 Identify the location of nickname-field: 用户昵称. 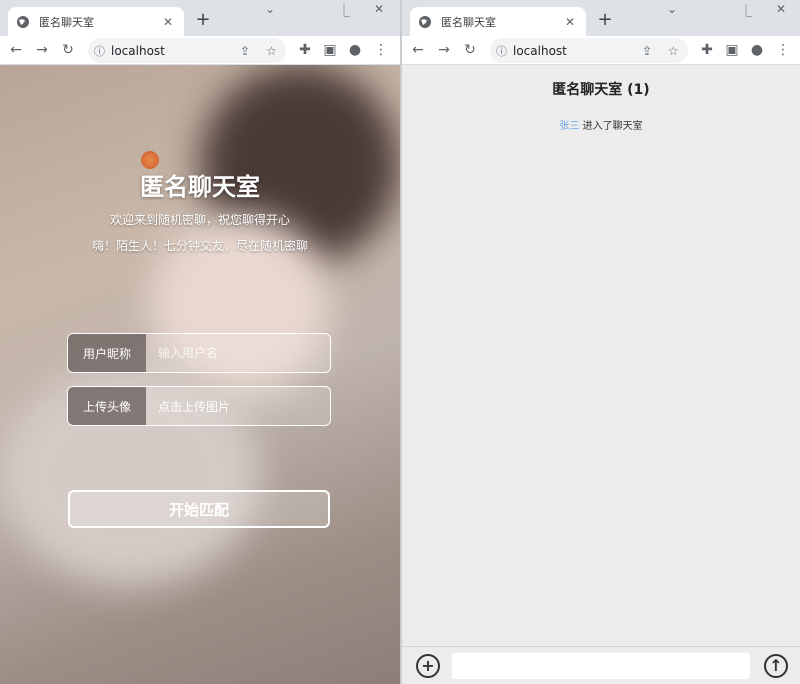
(199, 353).